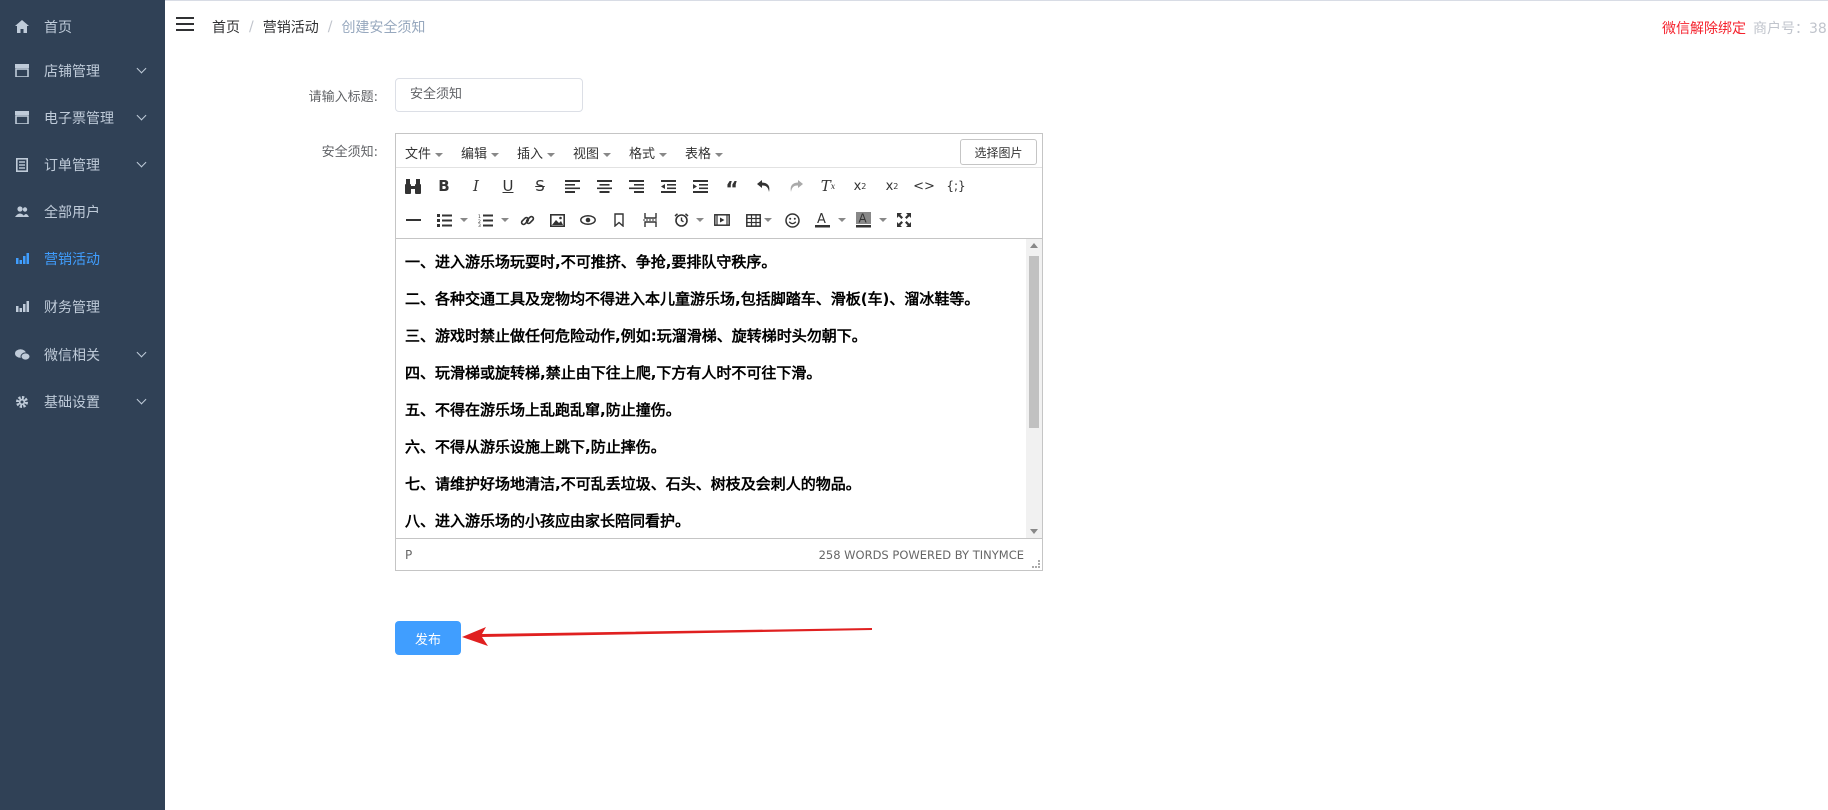 The height and width of the screenshot is (810, 1828). Describe the element at coordinates (619, 220) in the screenshot. I see `bookmark-icon` at that location.